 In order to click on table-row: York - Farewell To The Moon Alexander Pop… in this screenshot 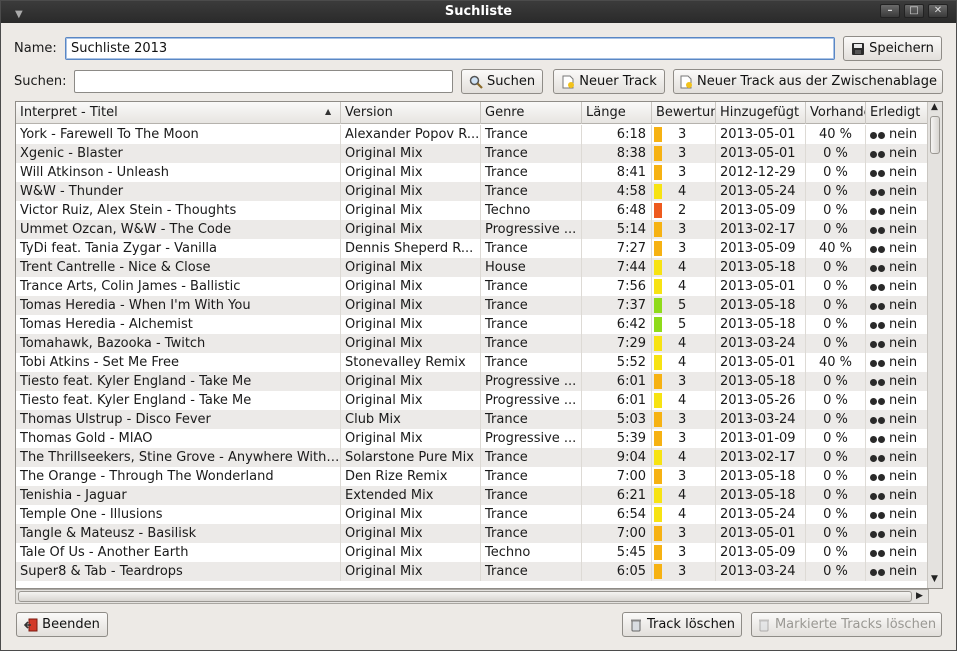, I will do `click(472, 134)`.